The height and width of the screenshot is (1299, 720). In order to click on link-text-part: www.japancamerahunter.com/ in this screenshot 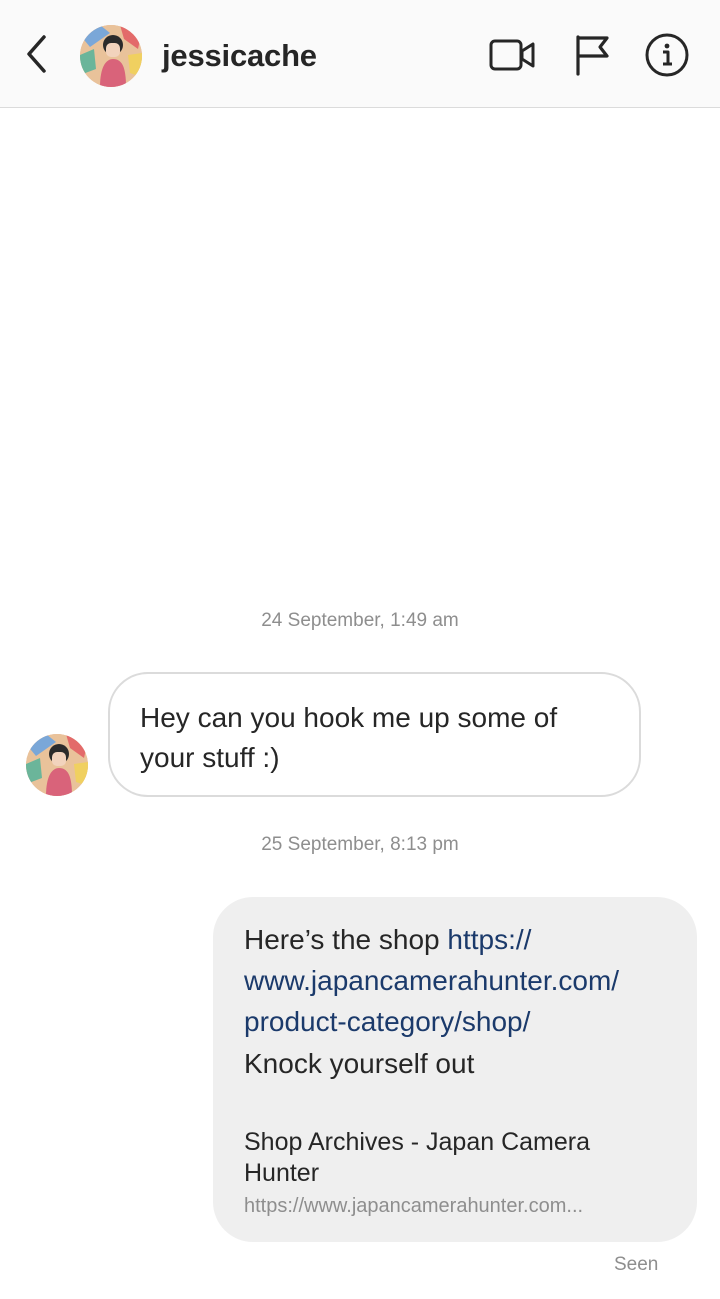, I will do `click(432, 980)`.